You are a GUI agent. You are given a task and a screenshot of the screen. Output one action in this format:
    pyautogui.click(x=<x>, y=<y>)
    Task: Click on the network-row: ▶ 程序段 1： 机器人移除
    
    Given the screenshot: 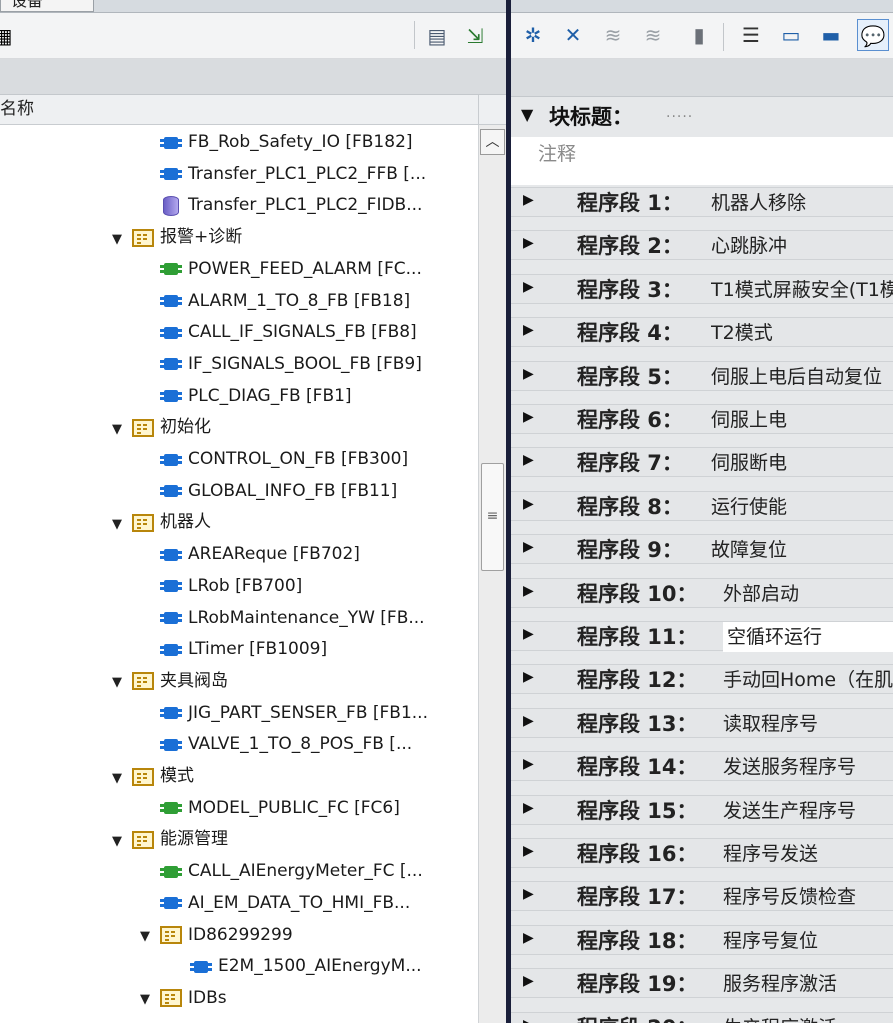 What is the action you would take?
    pyautogui.click(x=702, y=202)
    